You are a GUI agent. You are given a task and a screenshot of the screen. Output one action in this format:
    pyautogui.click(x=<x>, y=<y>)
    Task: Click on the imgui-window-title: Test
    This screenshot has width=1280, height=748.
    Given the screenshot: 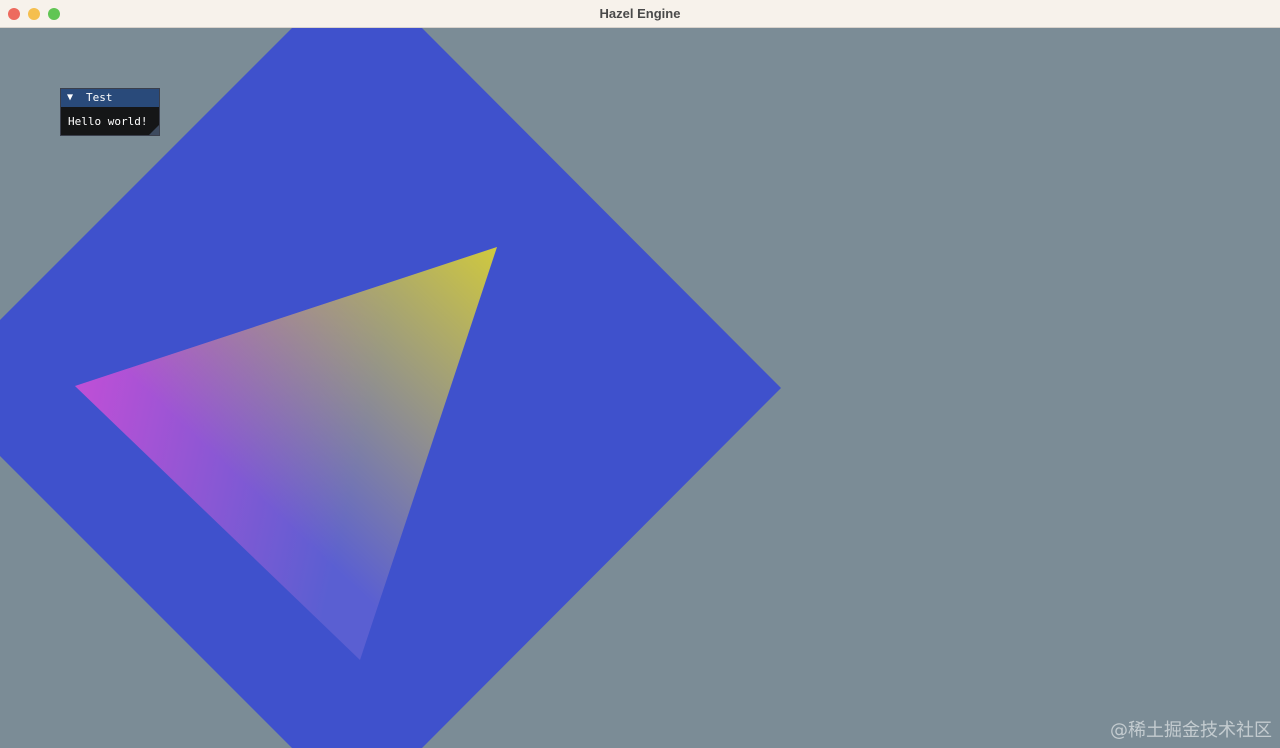 What is the action you would take?
    pyautogui.click(x=99, y=97)
    